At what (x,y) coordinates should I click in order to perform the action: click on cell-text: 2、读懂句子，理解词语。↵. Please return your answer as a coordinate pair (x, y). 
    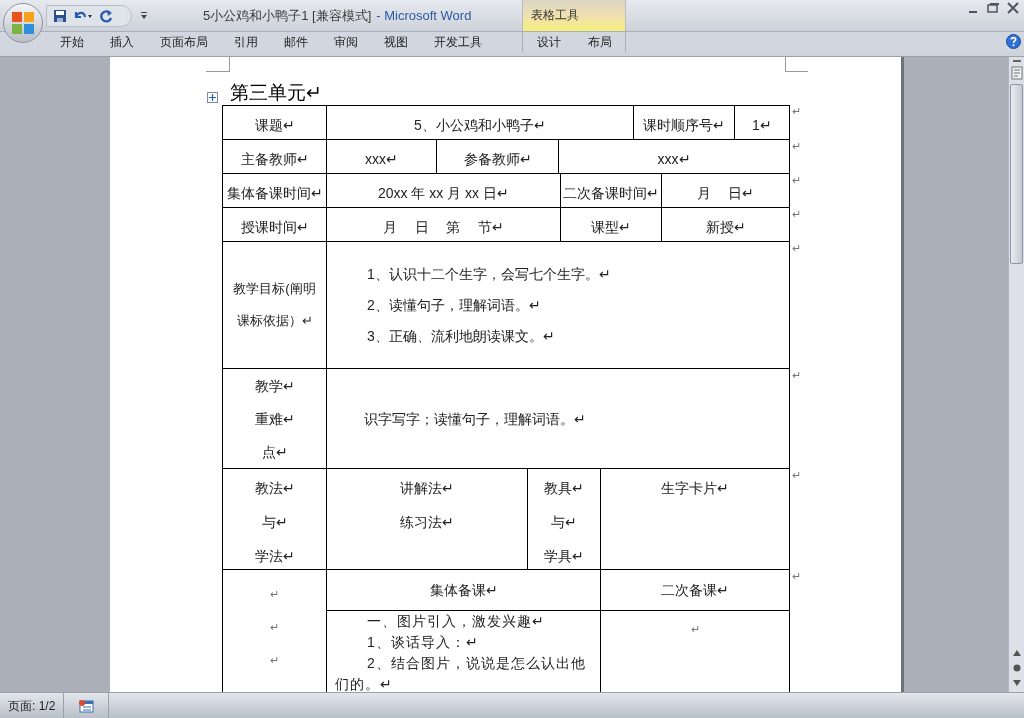
    Looking at the image, I should click on (454, 305).